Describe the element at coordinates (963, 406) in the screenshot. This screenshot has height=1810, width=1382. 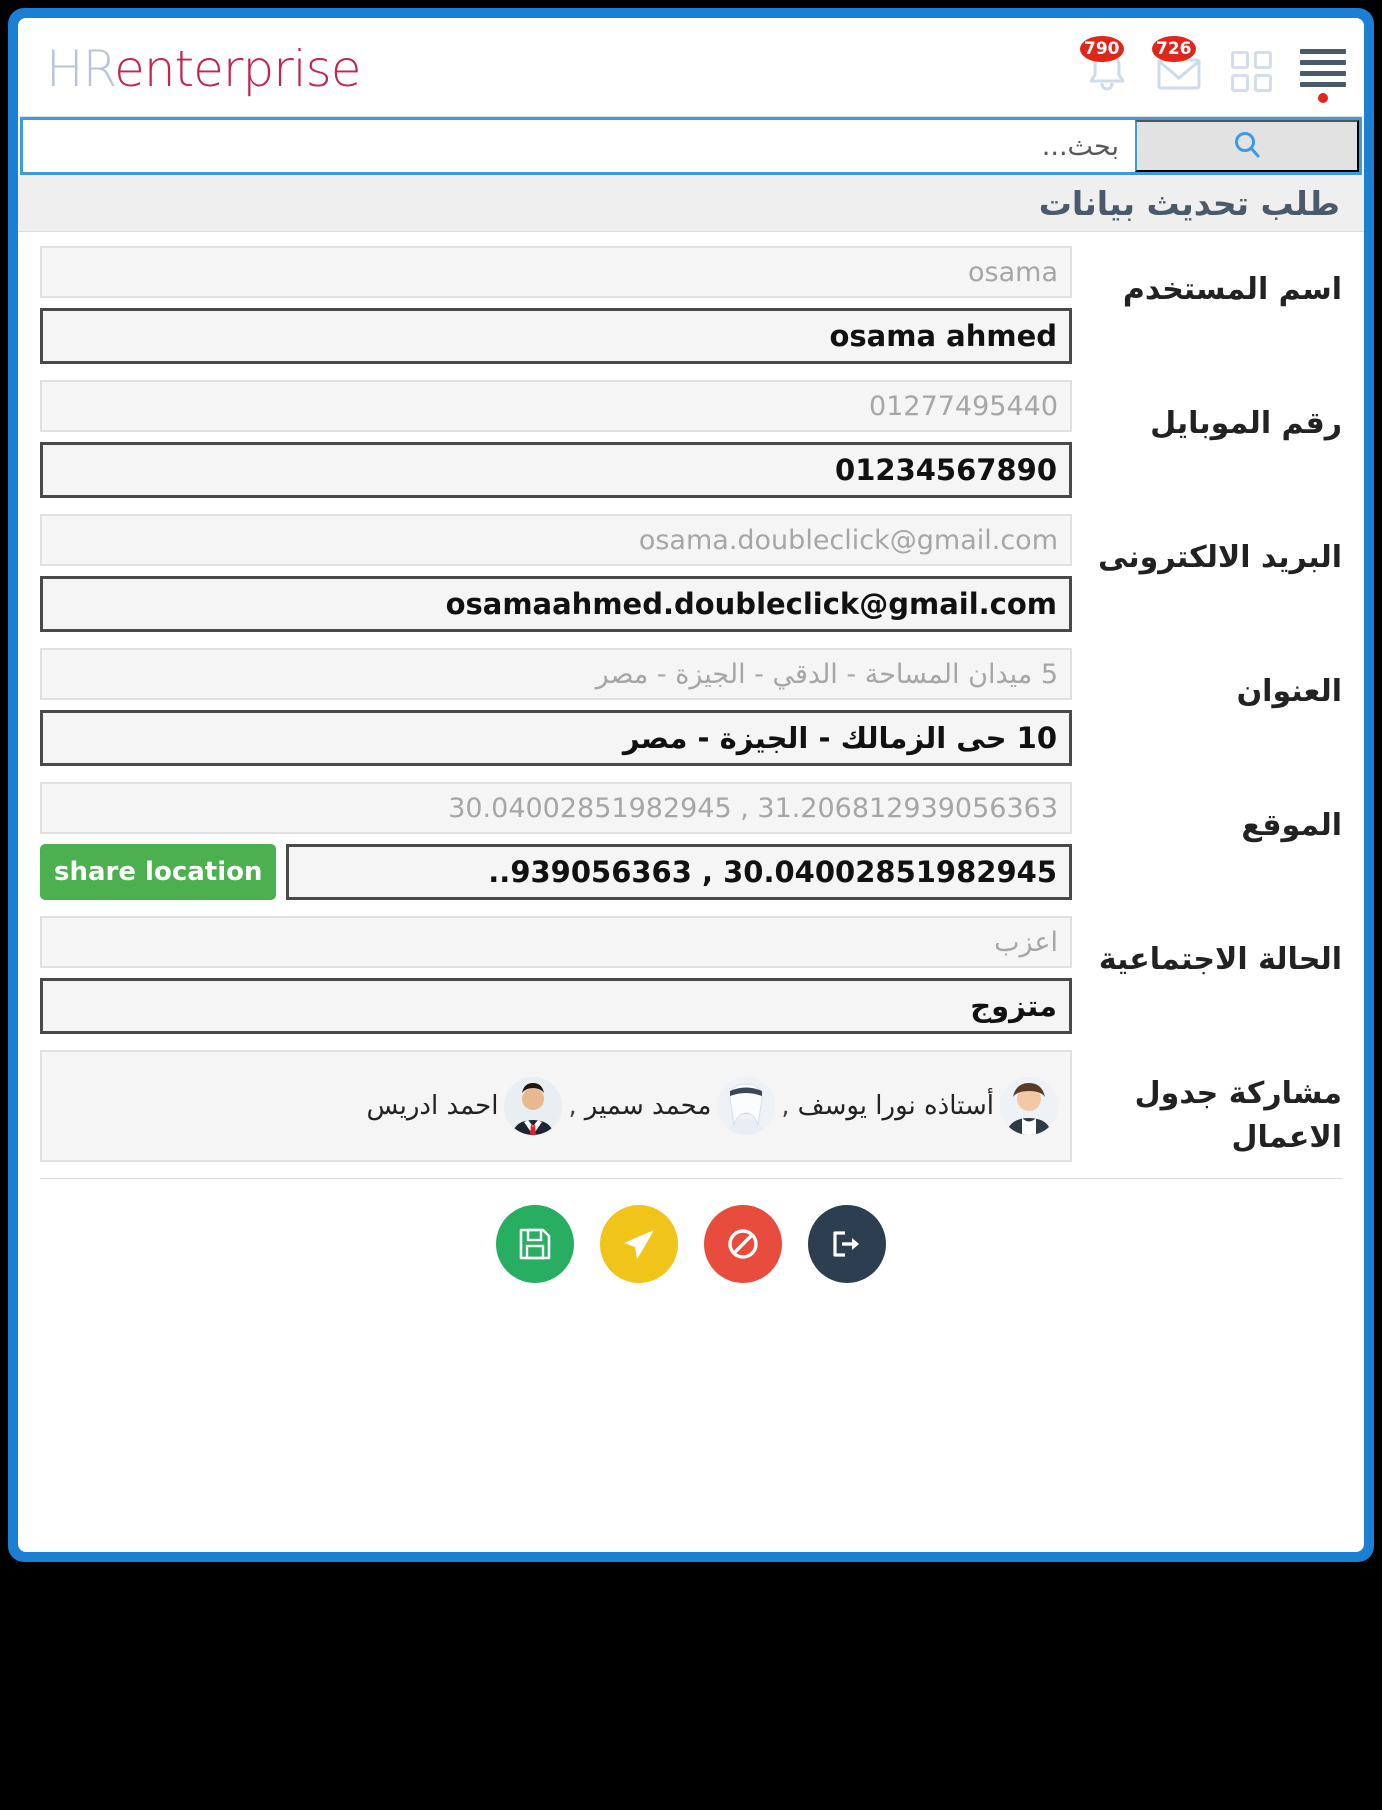
I see `old-mobile-text: 01277495440` at that location.